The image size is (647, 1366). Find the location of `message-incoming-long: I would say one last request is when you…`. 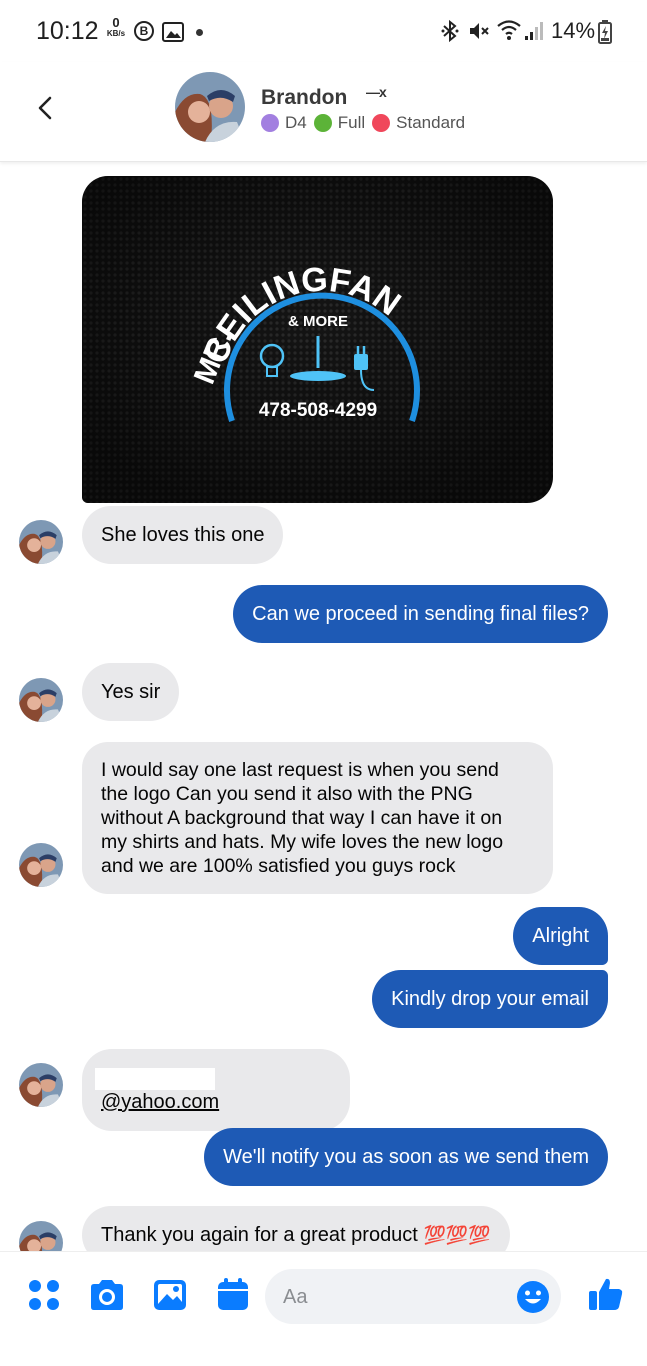

message-incoming-long: I would say one last request is when you… is located at coordinates (317, 818).